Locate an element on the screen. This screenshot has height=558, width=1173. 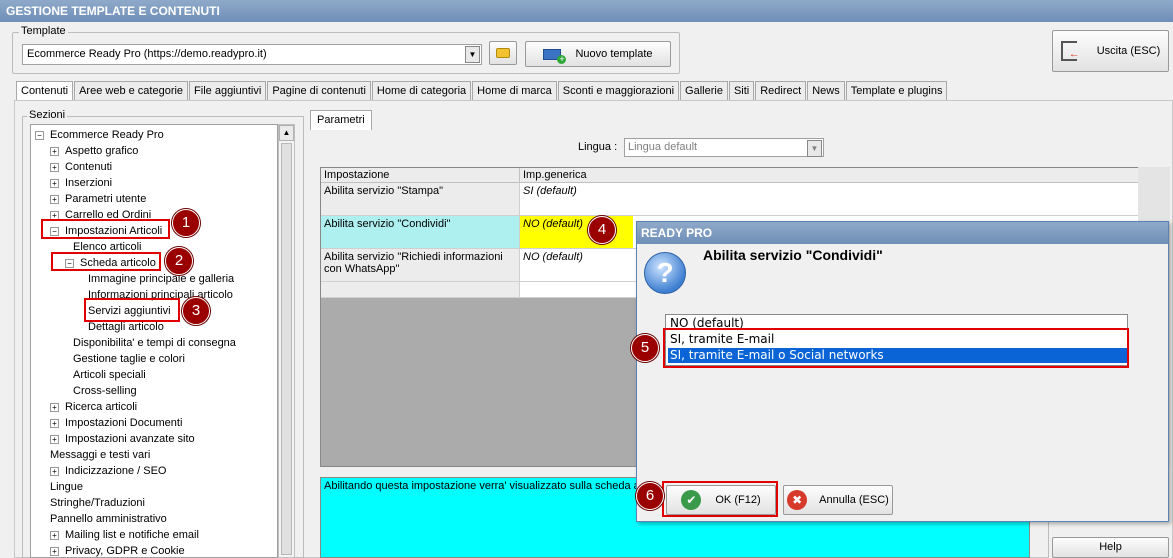
annotation-badge-2: 2 is located at coordinates (179, 261).